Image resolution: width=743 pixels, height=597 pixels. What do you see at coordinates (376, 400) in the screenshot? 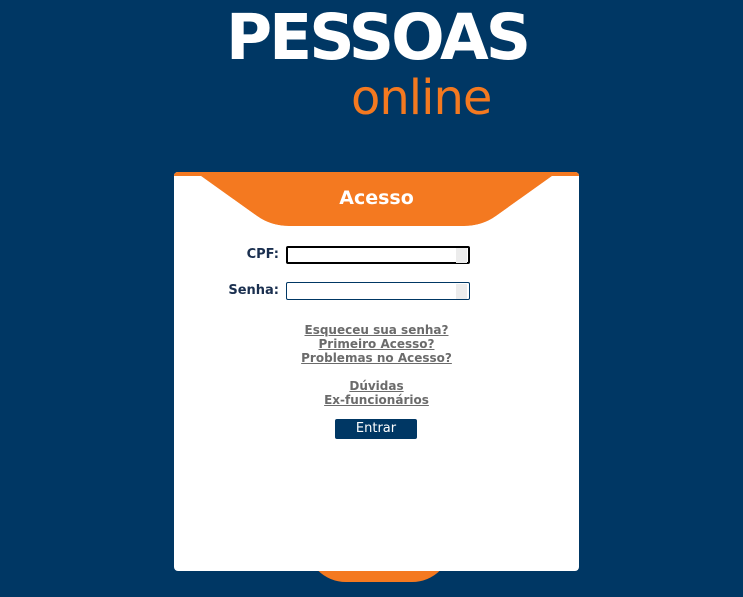
I see `former-employees-link: Ex-funcionários` at bounding box center [376, 400].